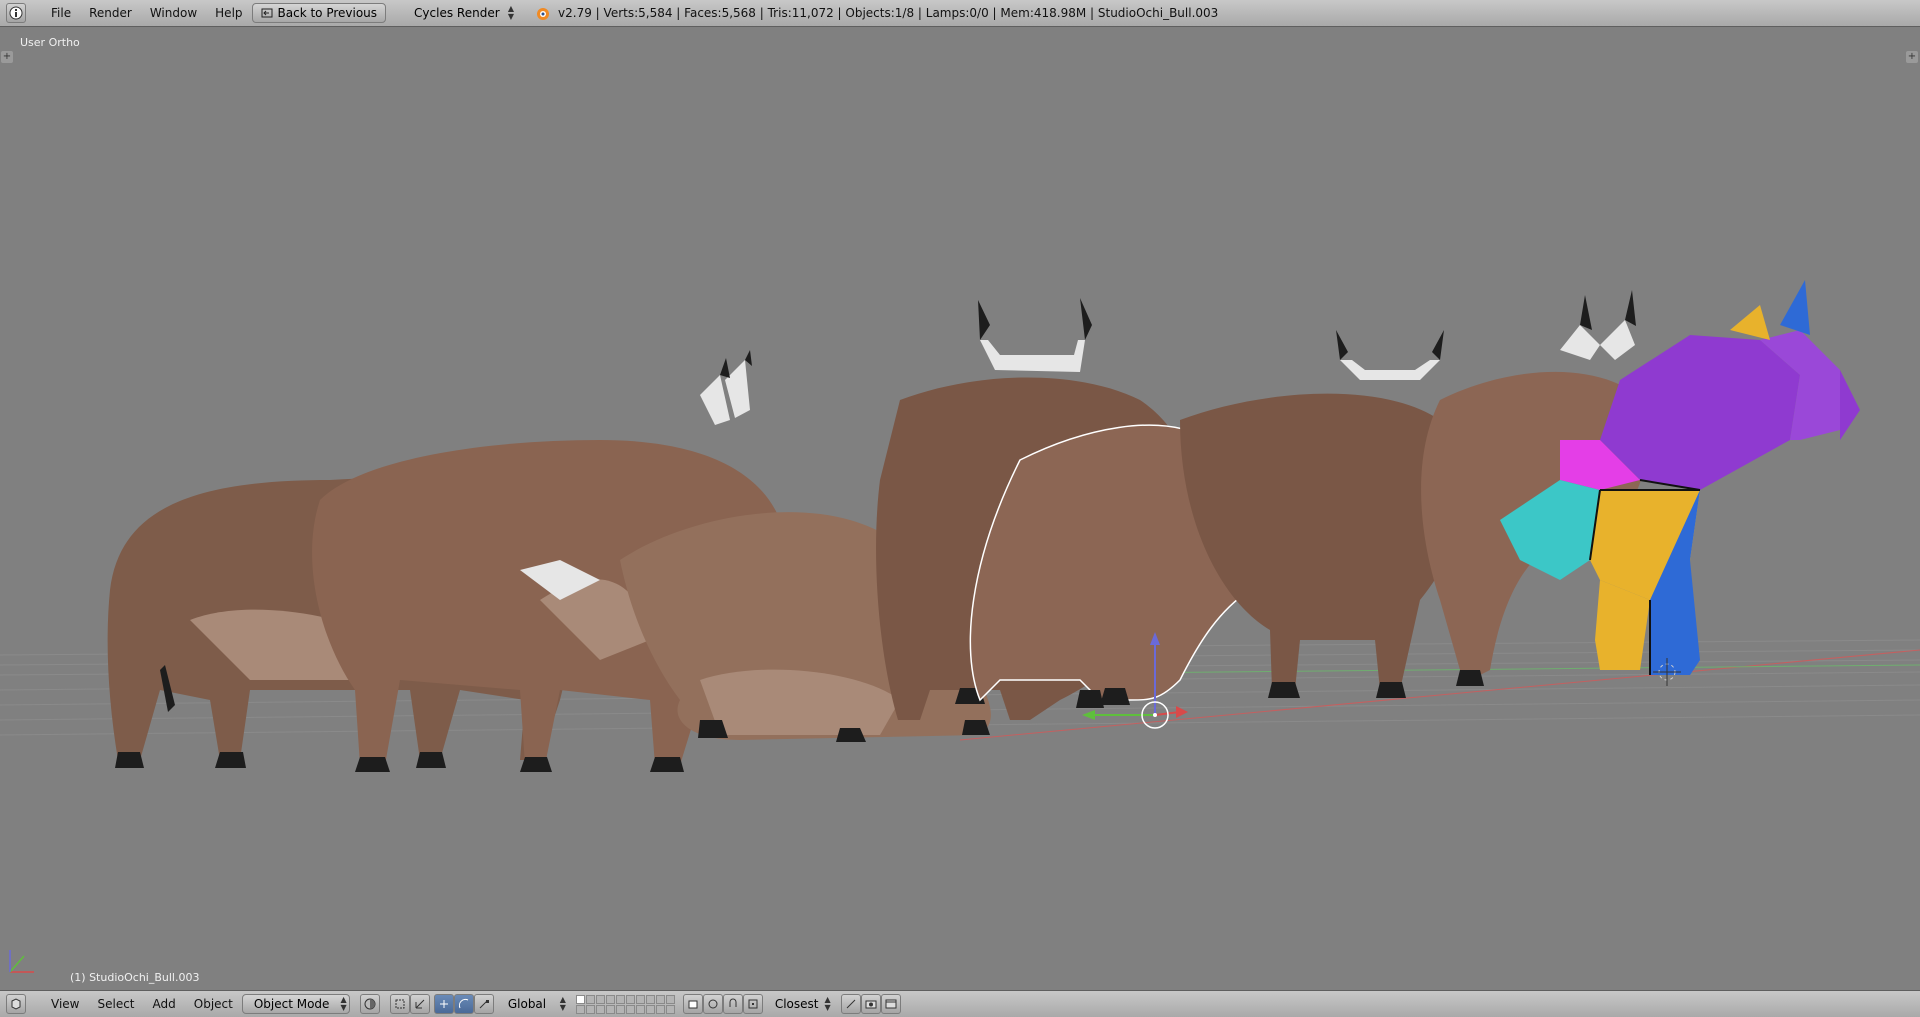 The height and width of the screenshot is (1017, 1920). What do you see at coordinates (712, 1004) in the screenshot?
I see `proportional-editing-icon` at bounding box center [712, 1004].